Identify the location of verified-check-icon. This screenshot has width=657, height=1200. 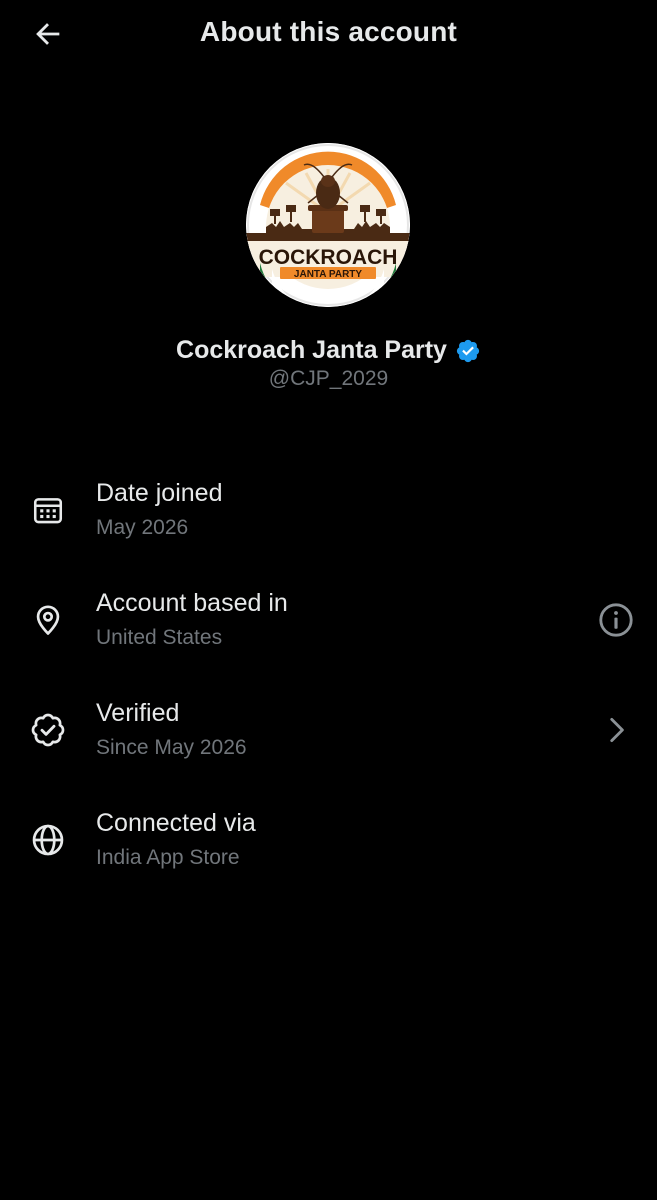
(48, 730).